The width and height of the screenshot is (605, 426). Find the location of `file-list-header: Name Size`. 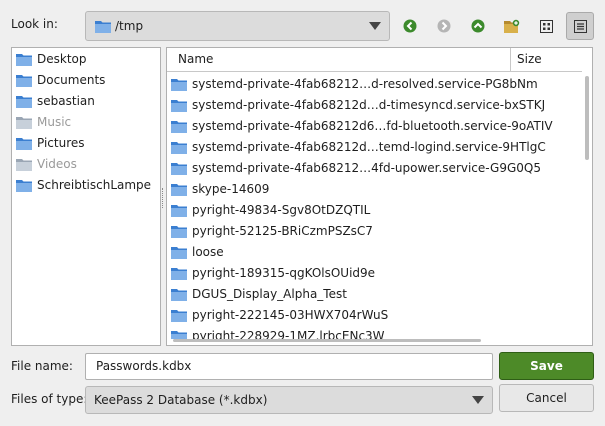

file-list-header: Name Size is located at coordinates (374, 60).